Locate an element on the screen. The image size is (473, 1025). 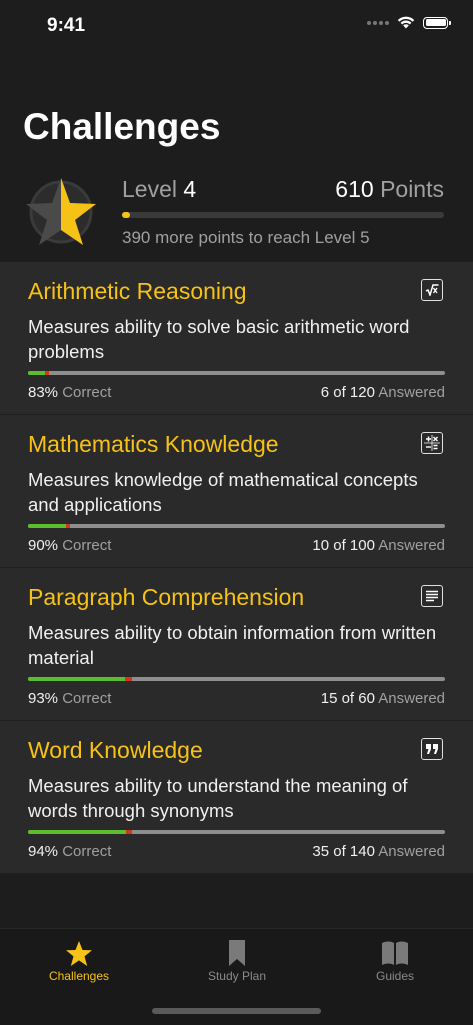
level-hint: 390 more points to reach Level 5 is located at coordinates (246, 237).